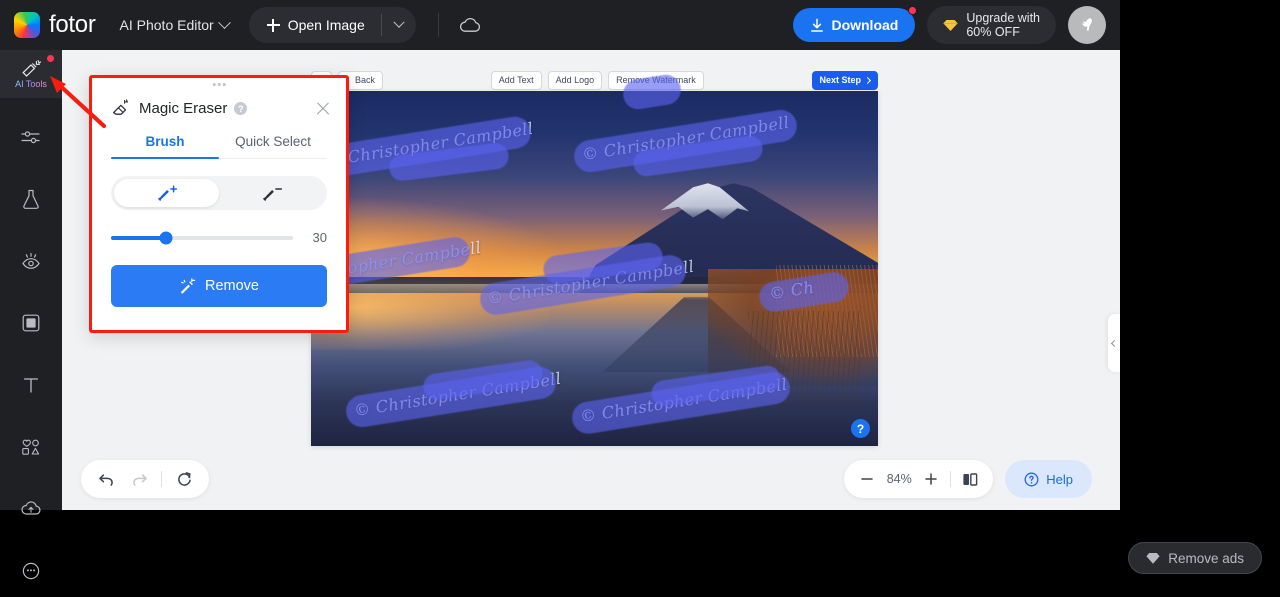 This screenshot has height=597, width=1280. Describe the element at coordinates (232, 286) in the screenshot. I see `remove-label: Remove` at that location.